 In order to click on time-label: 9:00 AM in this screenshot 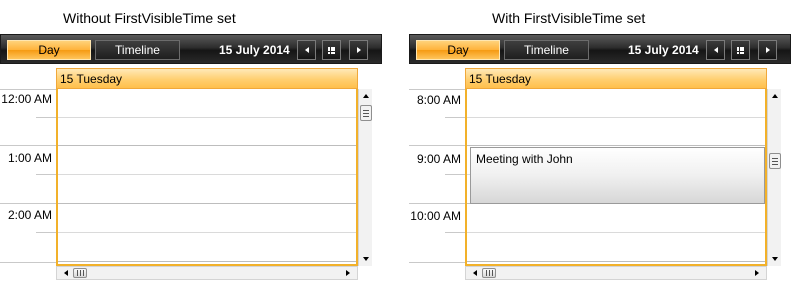, I will do `click(438, 159)`.